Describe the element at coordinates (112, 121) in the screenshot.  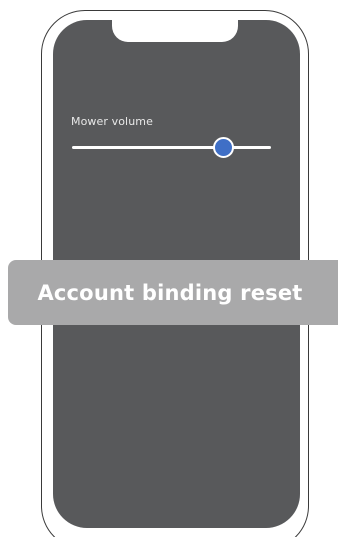
I see `mower-volume-label: Mower volume` at that location.